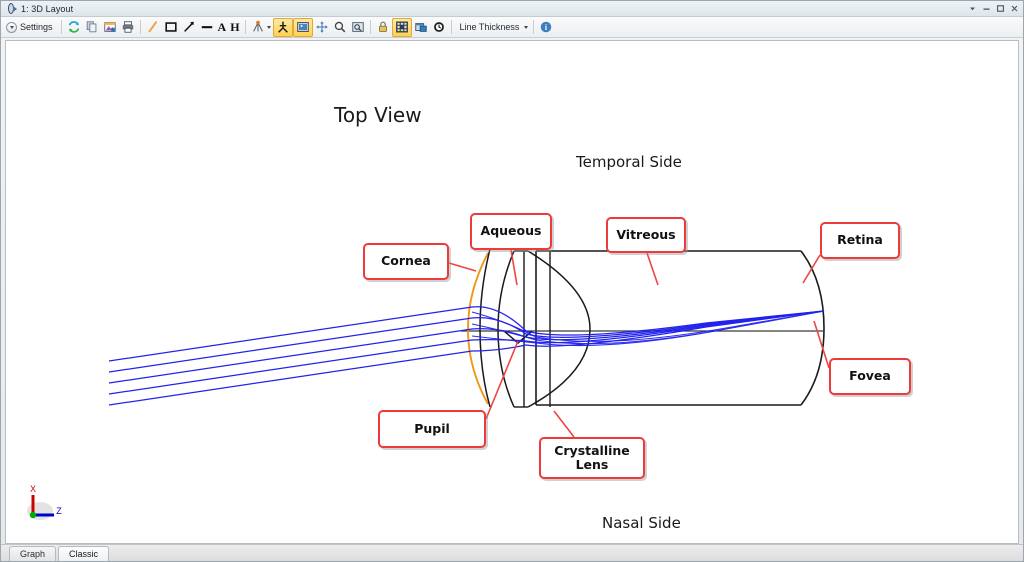 Image resolution: width=1024 pixels, height=562 pixels. I want to click on callout-leader-lines, so click(639, 343).